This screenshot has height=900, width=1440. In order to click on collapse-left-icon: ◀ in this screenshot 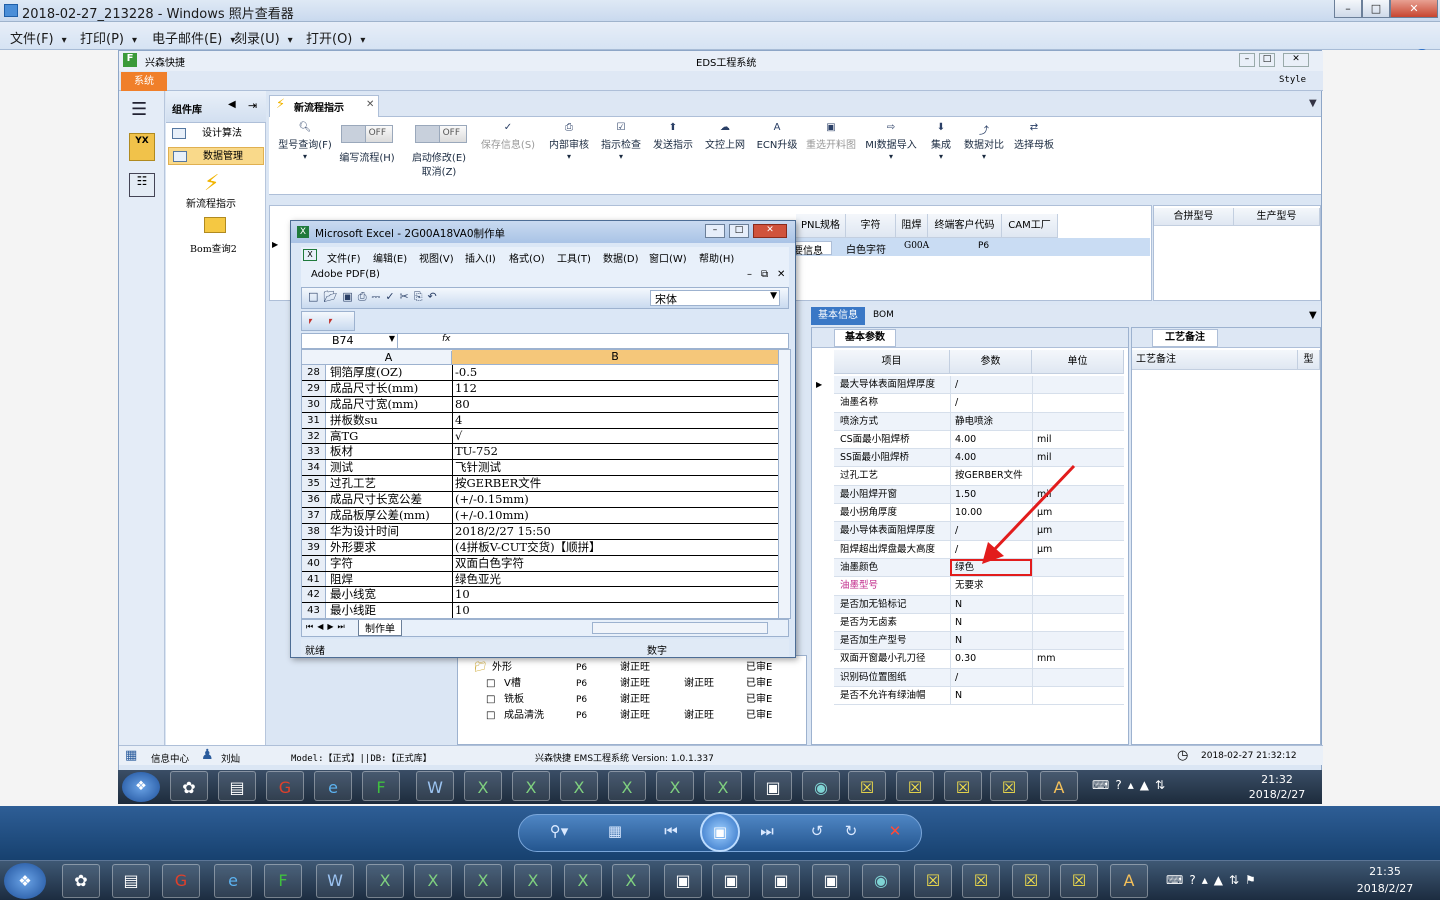, I will do `click(232, 104)`.